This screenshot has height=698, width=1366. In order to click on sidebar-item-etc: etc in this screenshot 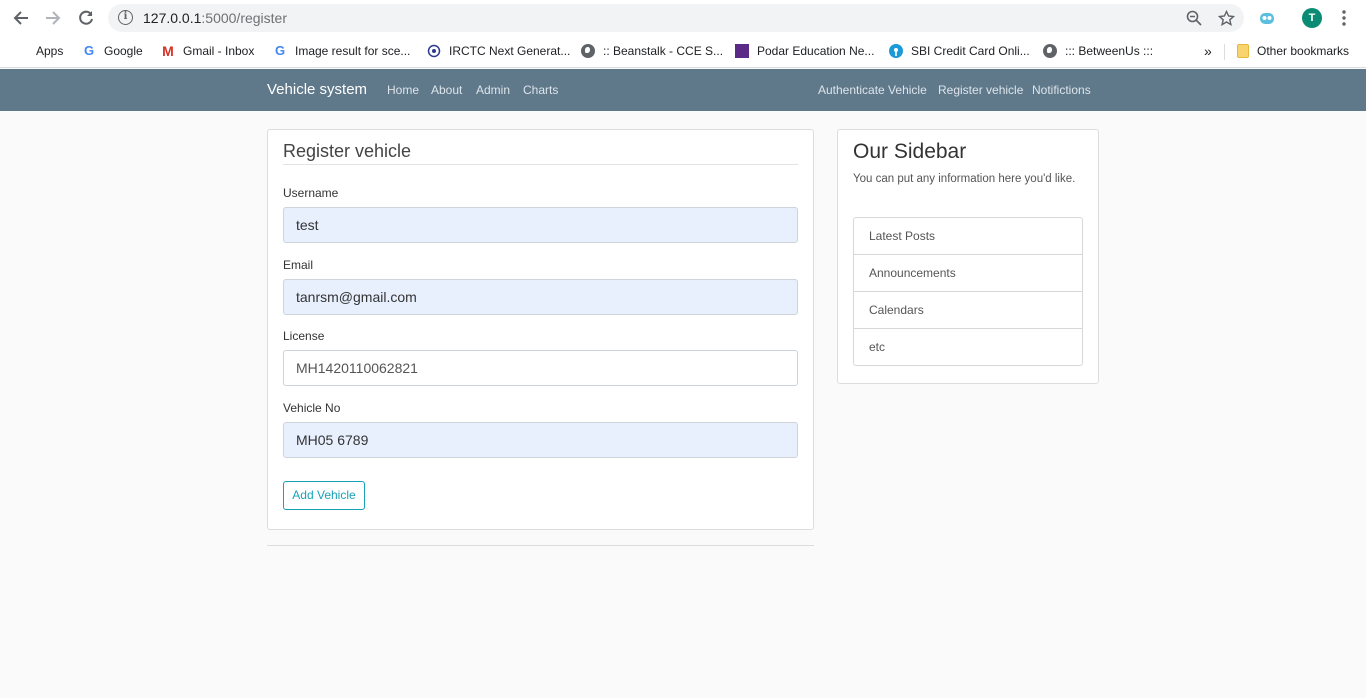, I will do `click(968, 347)`.